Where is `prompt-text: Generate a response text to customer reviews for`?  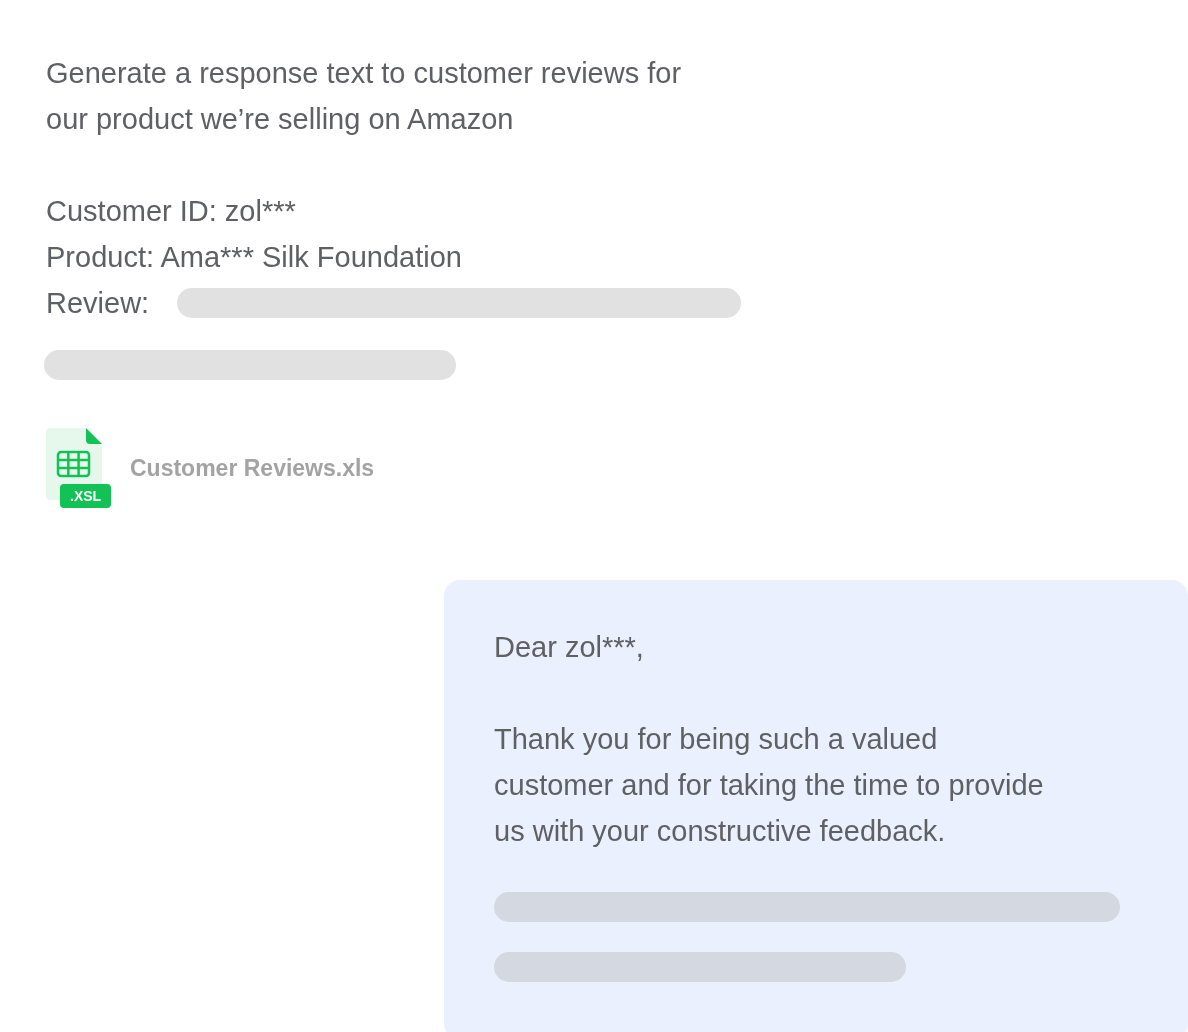
prompt-text: Generate a response text to customer reviews for is located at coordinates (364, 73).